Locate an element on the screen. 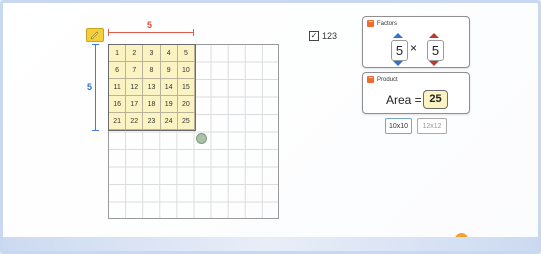 This screenshot has width=541, height=254. left-increase-arrow-icon is located at coordinates (398, 35).